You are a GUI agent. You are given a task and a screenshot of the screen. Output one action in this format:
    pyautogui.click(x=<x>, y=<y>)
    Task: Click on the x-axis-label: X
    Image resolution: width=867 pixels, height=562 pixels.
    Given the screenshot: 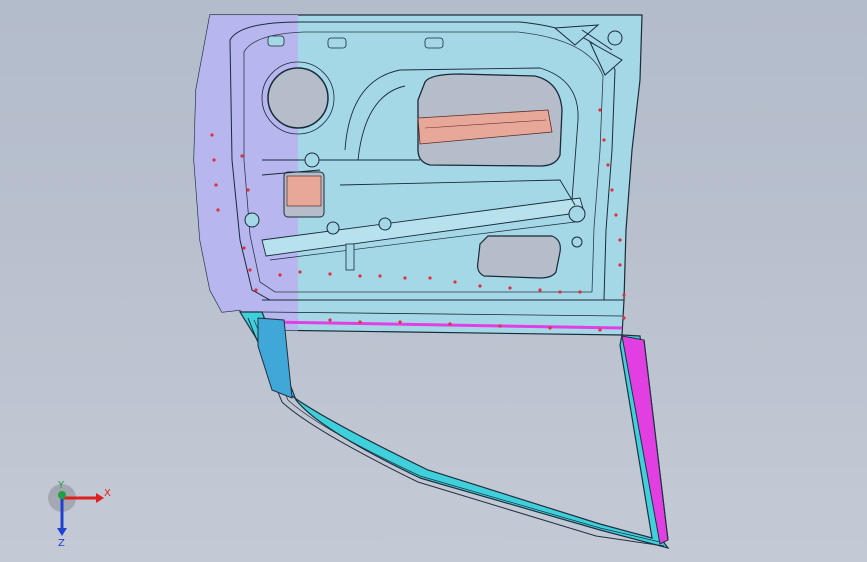 What is the action you would take?
    pyautogui.click(x=107, y=493)
    